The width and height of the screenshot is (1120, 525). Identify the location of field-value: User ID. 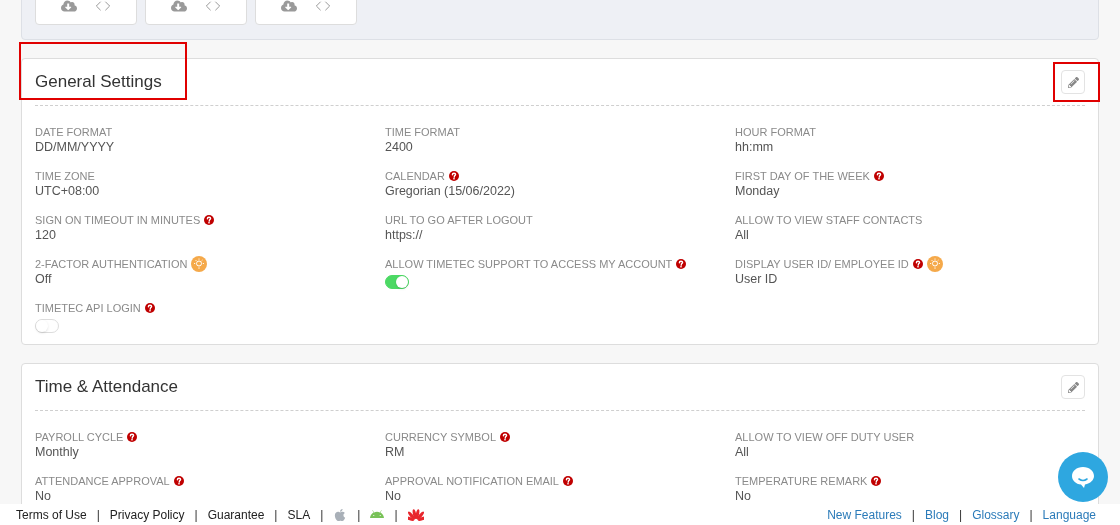
(756, 279).